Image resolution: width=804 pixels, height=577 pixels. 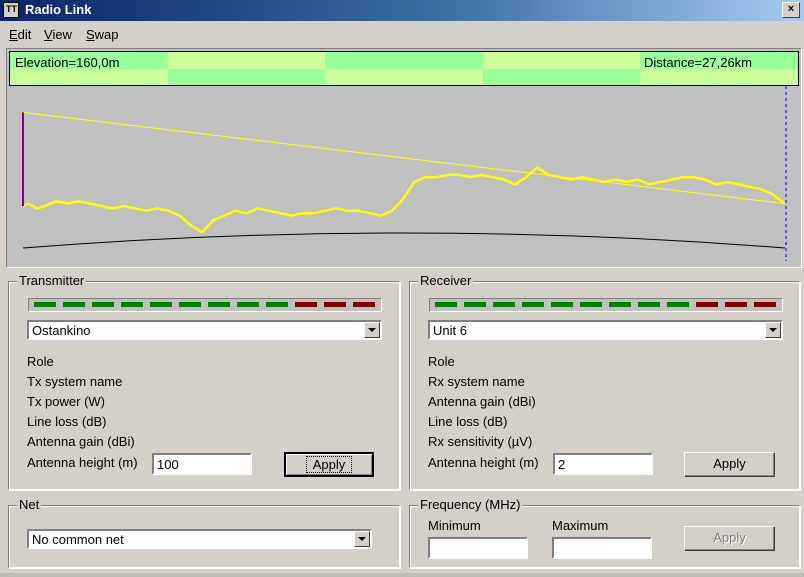 I want to click on receiver-legend: Receiver, so click(x=446, y=280).